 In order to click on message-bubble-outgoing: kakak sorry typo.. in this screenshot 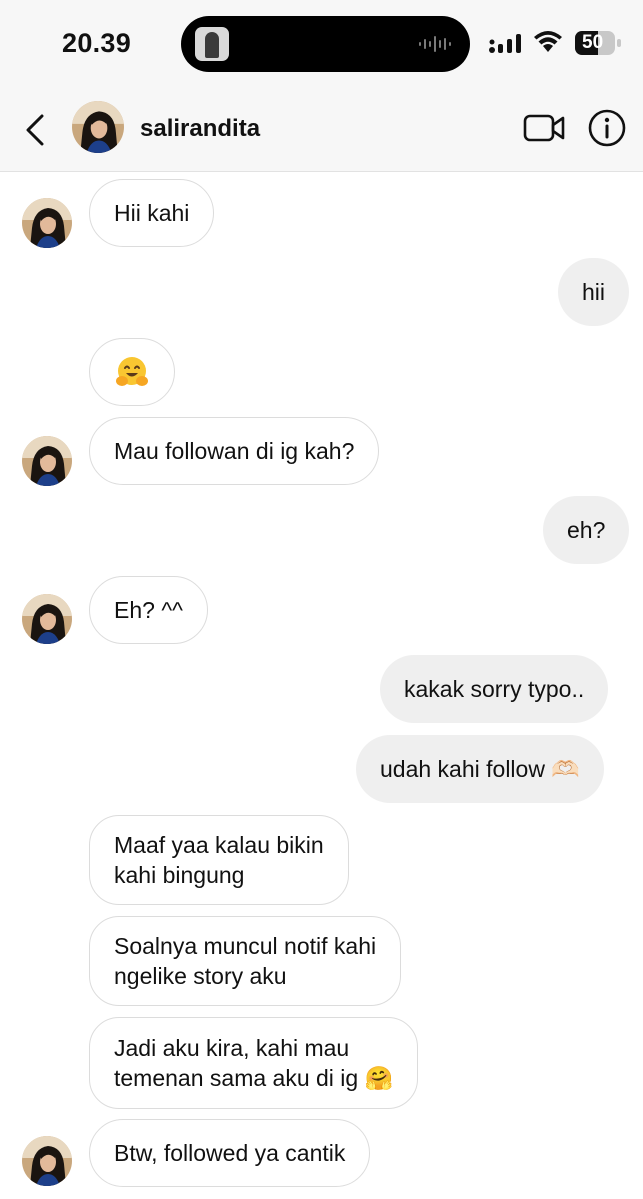, I will do `click(494, 689)`.